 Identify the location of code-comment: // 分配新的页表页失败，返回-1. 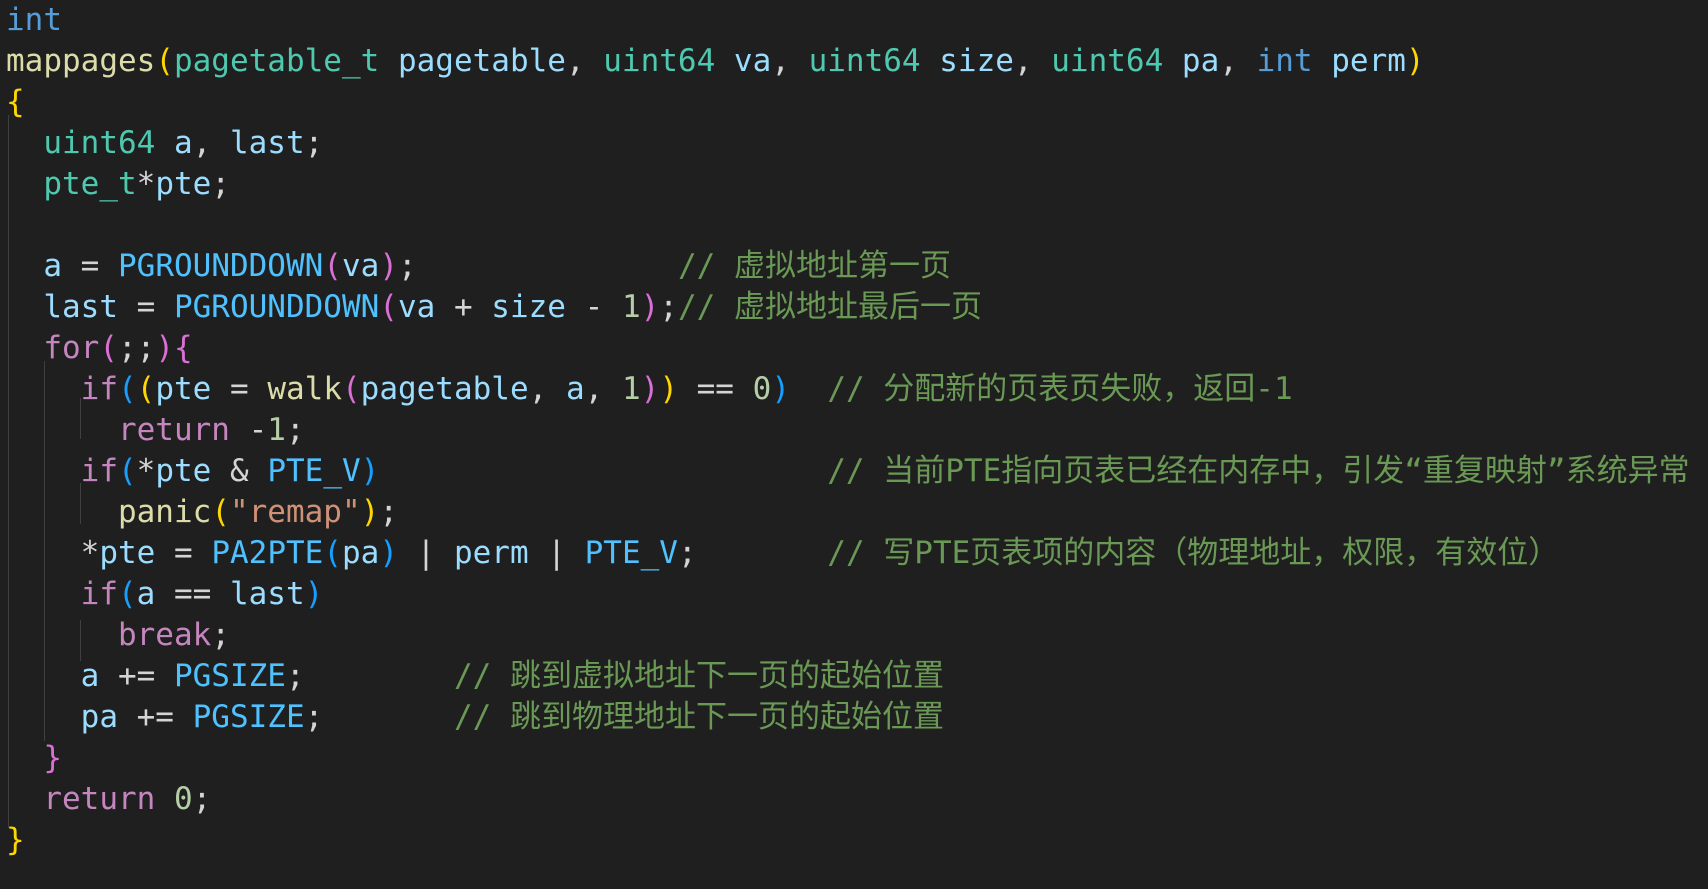
(1060, 389).